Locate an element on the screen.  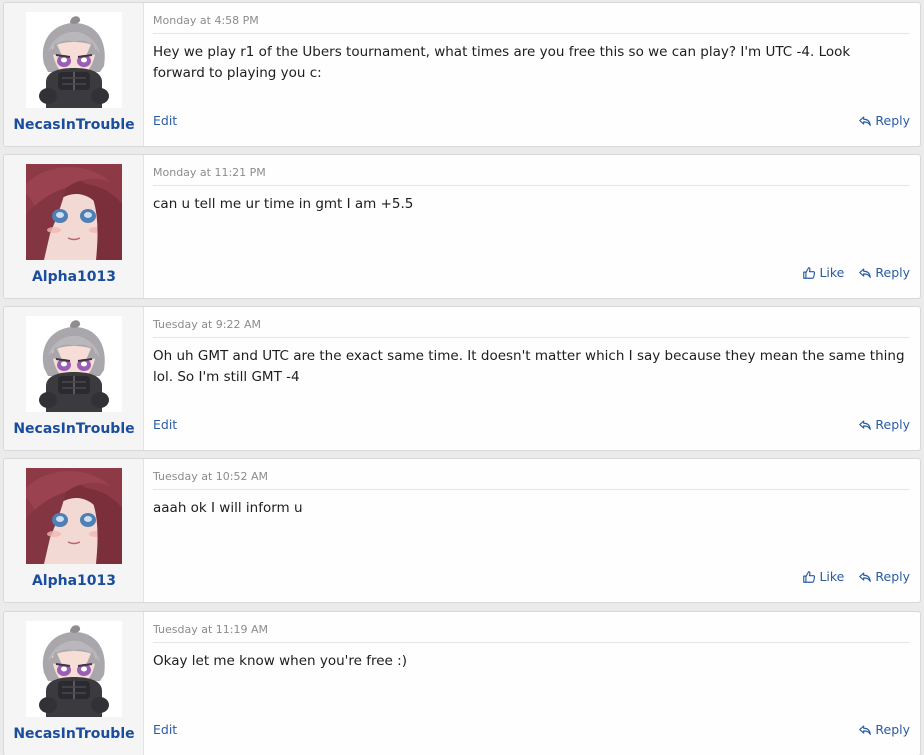
post-body: Okay let me know when you're free :) is located at coordinates (280, 661).